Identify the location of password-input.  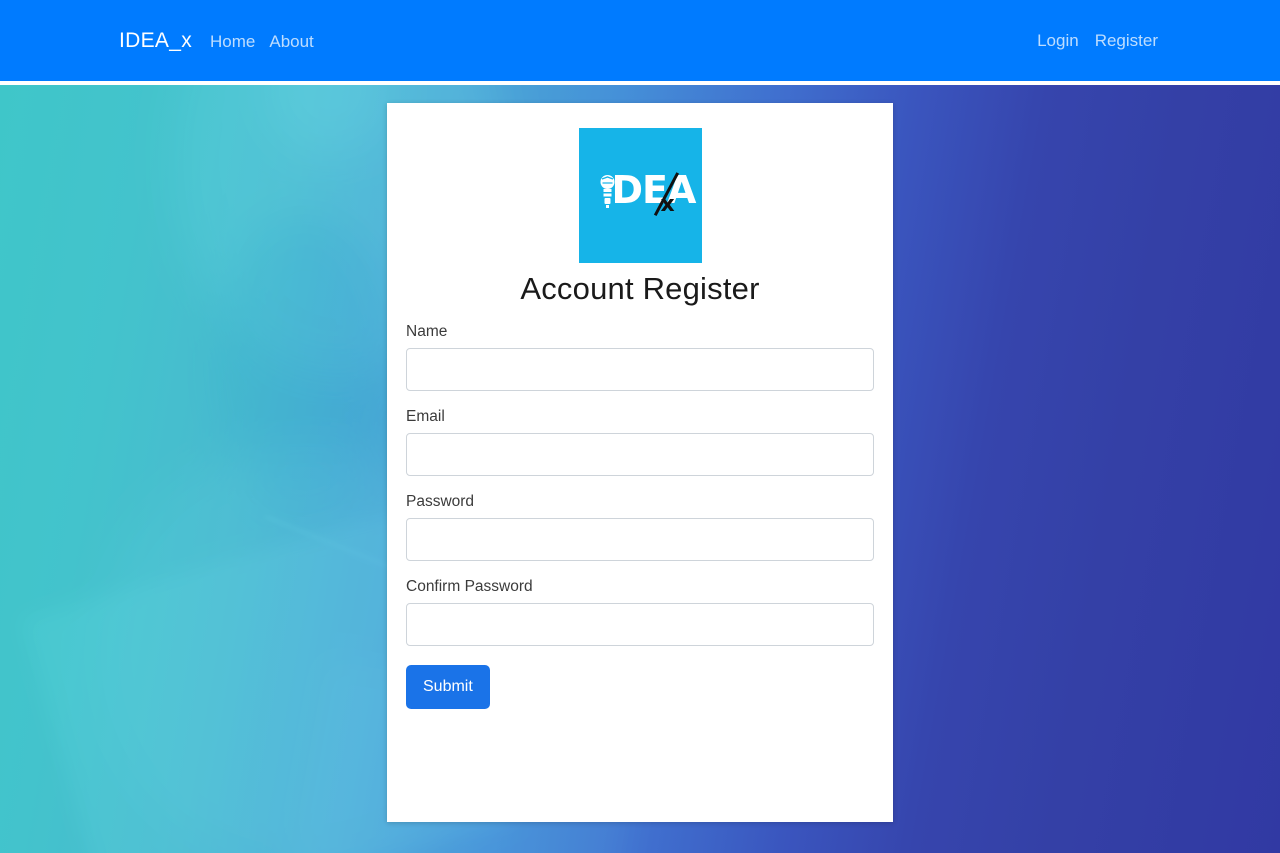
(640, 539).